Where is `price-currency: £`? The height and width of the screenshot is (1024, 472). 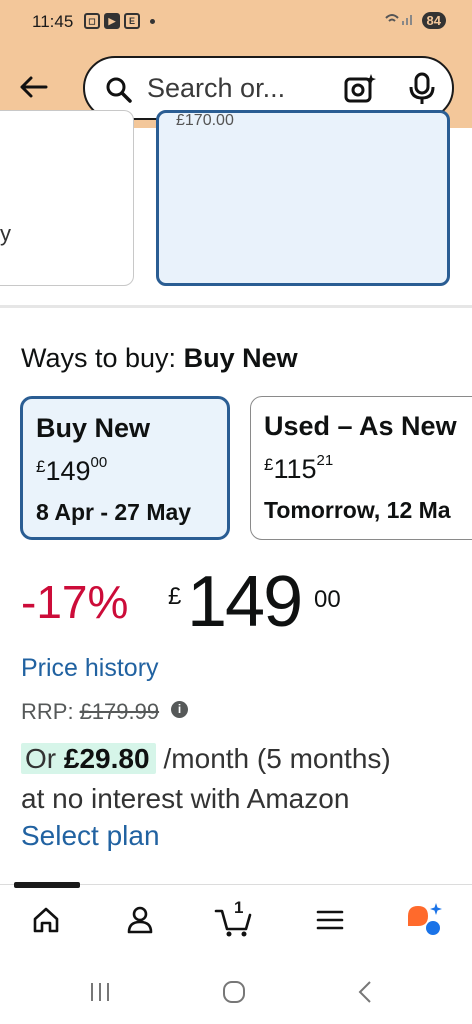 price-currency: £ is located at coordinates (175, 596).